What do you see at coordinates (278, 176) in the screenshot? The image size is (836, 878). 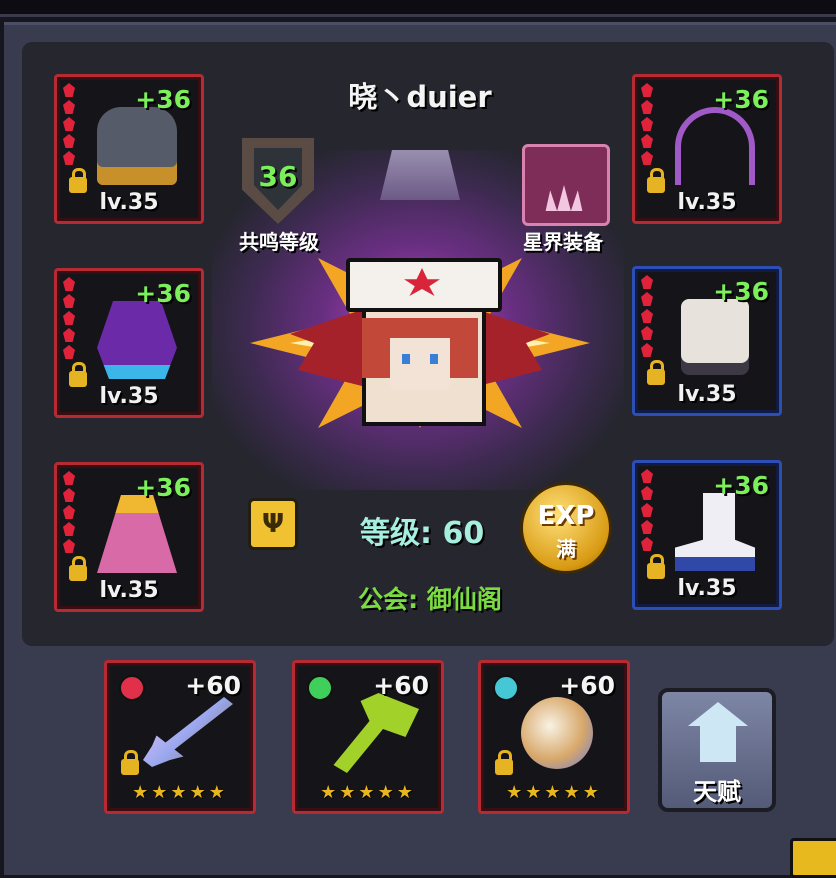 I see `resonance-level-value: 36` at bounding box center [278, 176].